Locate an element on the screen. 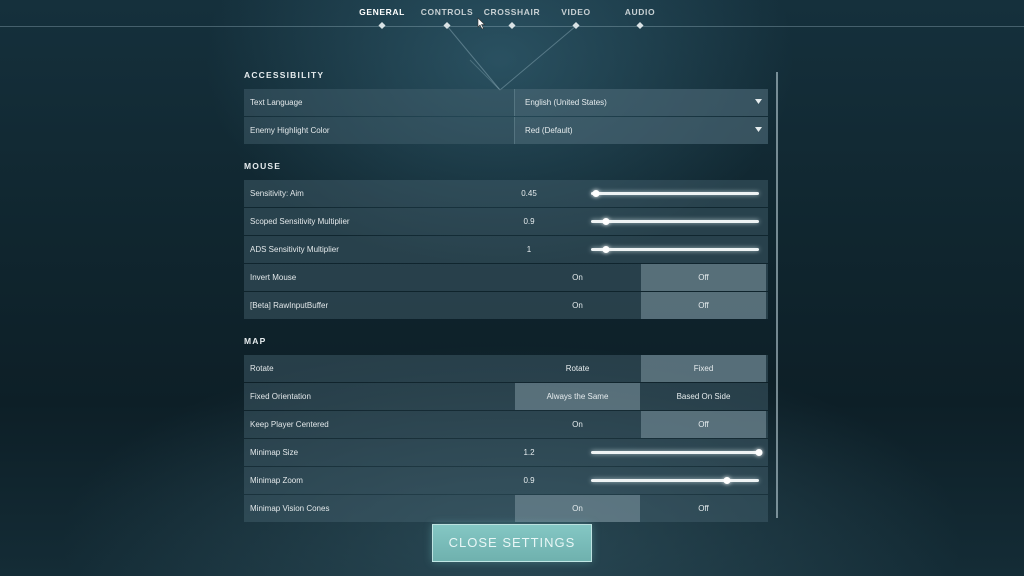  raw-input-on-option: On is located at coordinates (577, 305).